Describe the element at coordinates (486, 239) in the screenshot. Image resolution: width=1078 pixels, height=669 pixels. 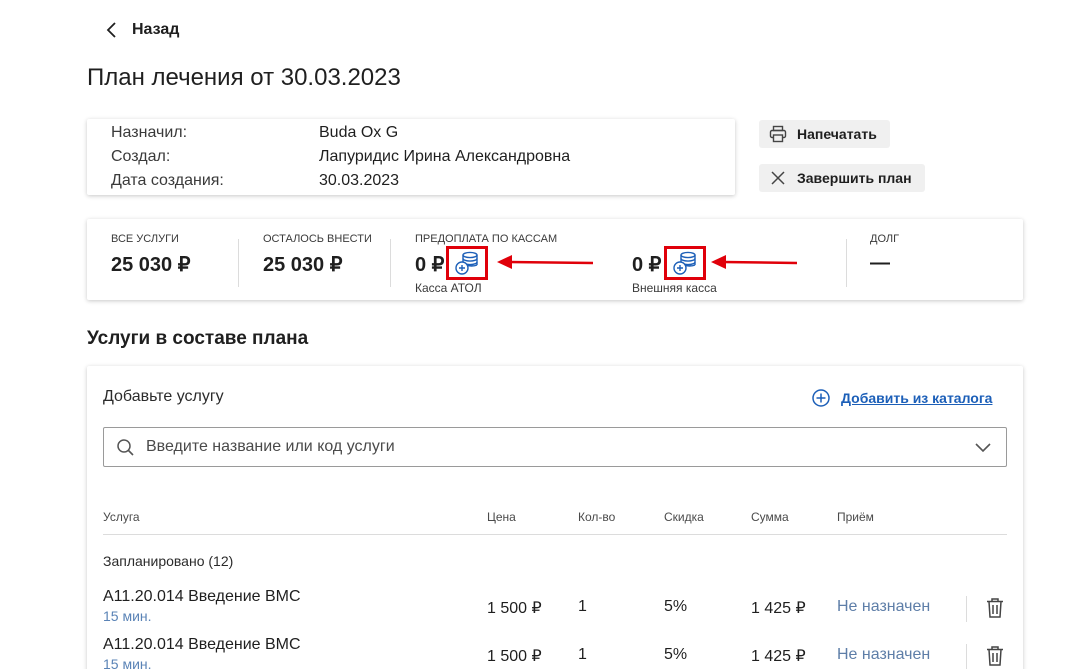
I see `prepayment-caption: ПРЕДОПЛАТА ПО КАССАМ` at that location.